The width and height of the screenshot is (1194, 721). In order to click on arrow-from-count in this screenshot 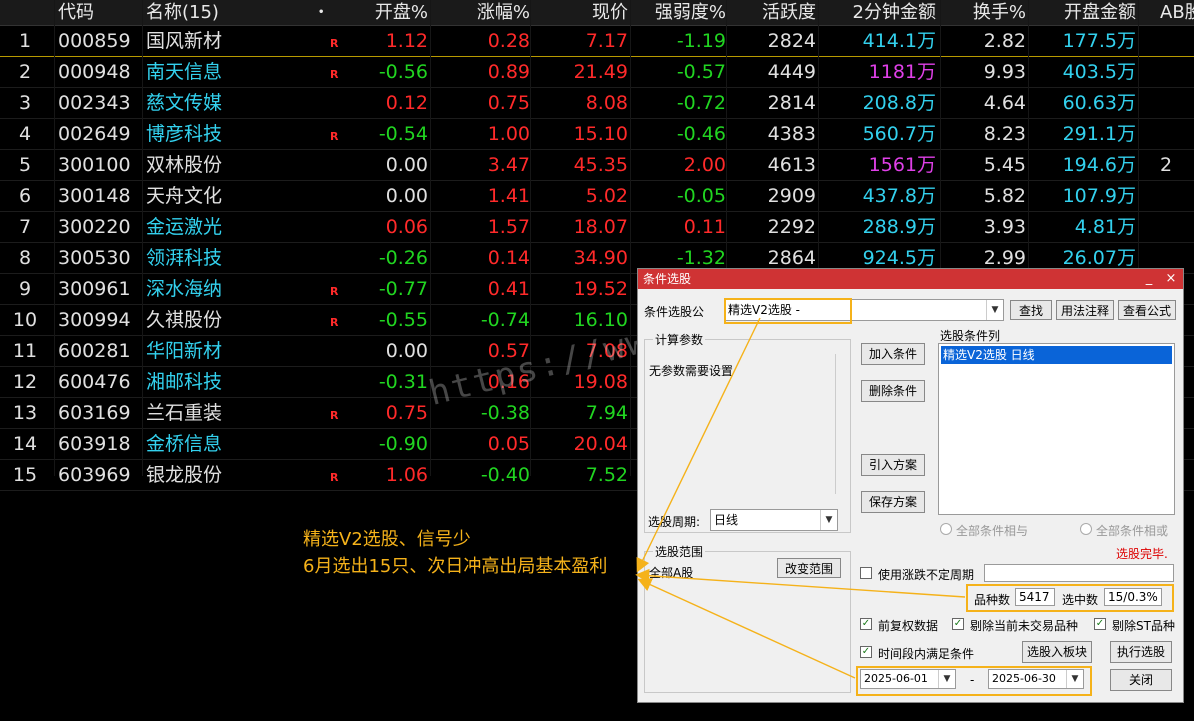, I will do `click(800, 583)`.